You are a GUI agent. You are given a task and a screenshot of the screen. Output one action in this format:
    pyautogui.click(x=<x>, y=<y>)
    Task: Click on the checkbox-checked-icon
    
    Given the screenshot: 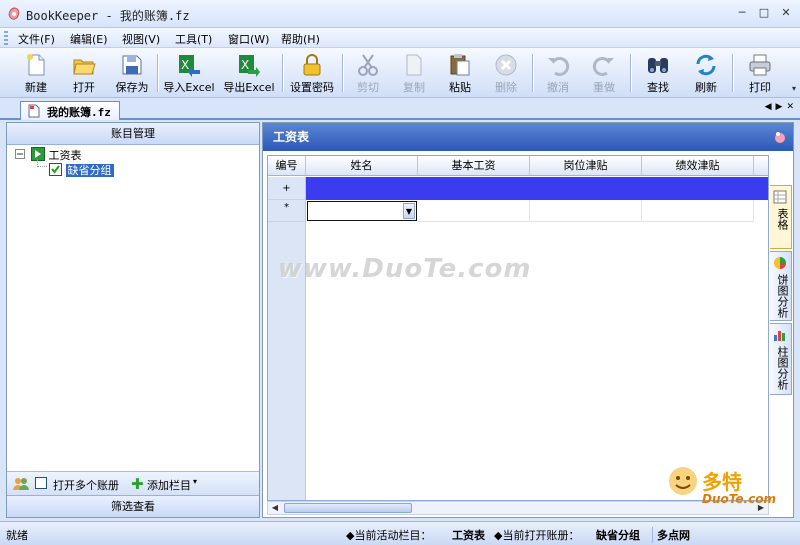 What is the action you would take?
    pyautogui.click(x=55, y=169)
    